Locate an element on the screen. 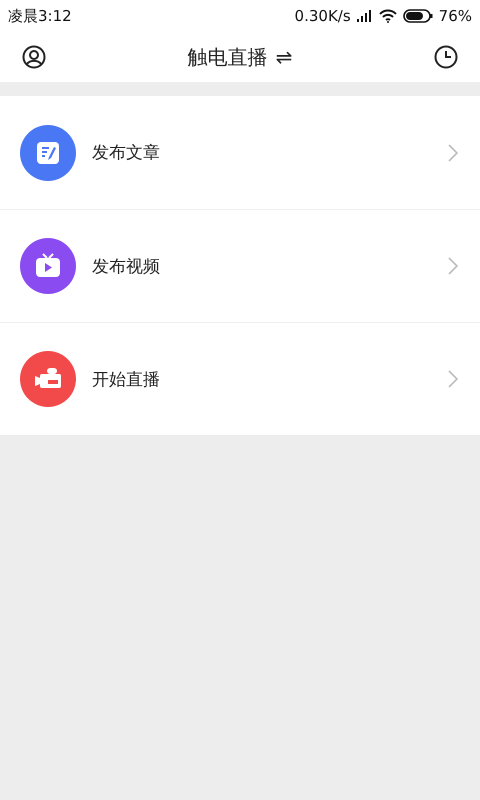  tv-play-icon is located at coordinates (48, 266).